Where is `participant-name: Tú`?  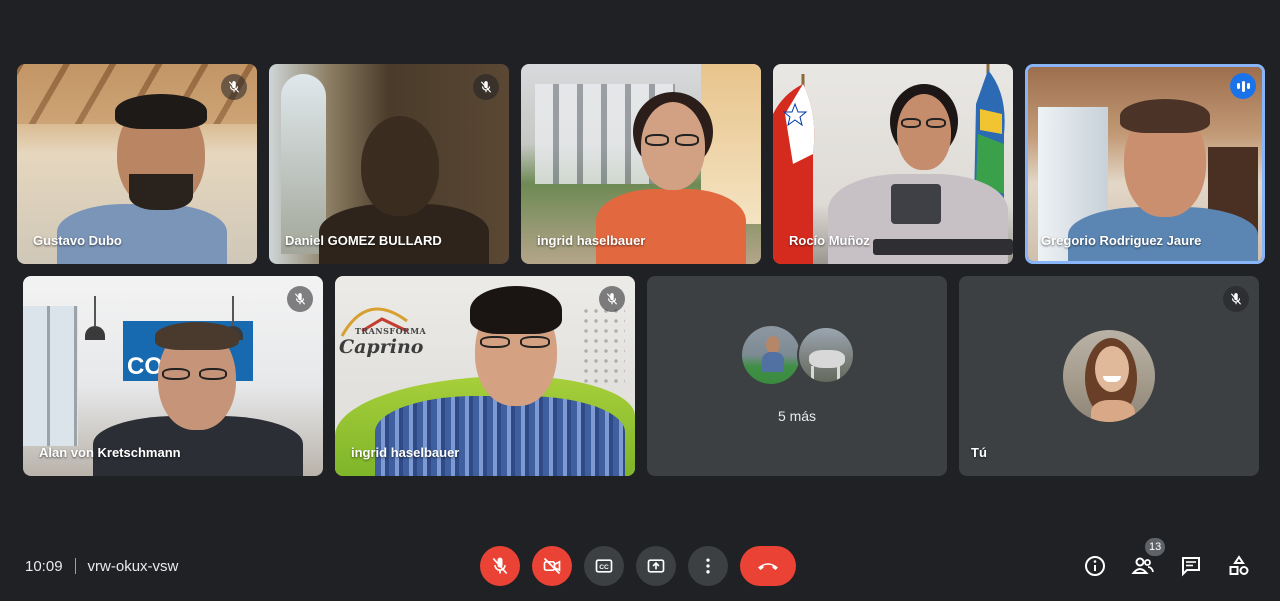 participant-name: Tú is located at coordinates (979, 452).